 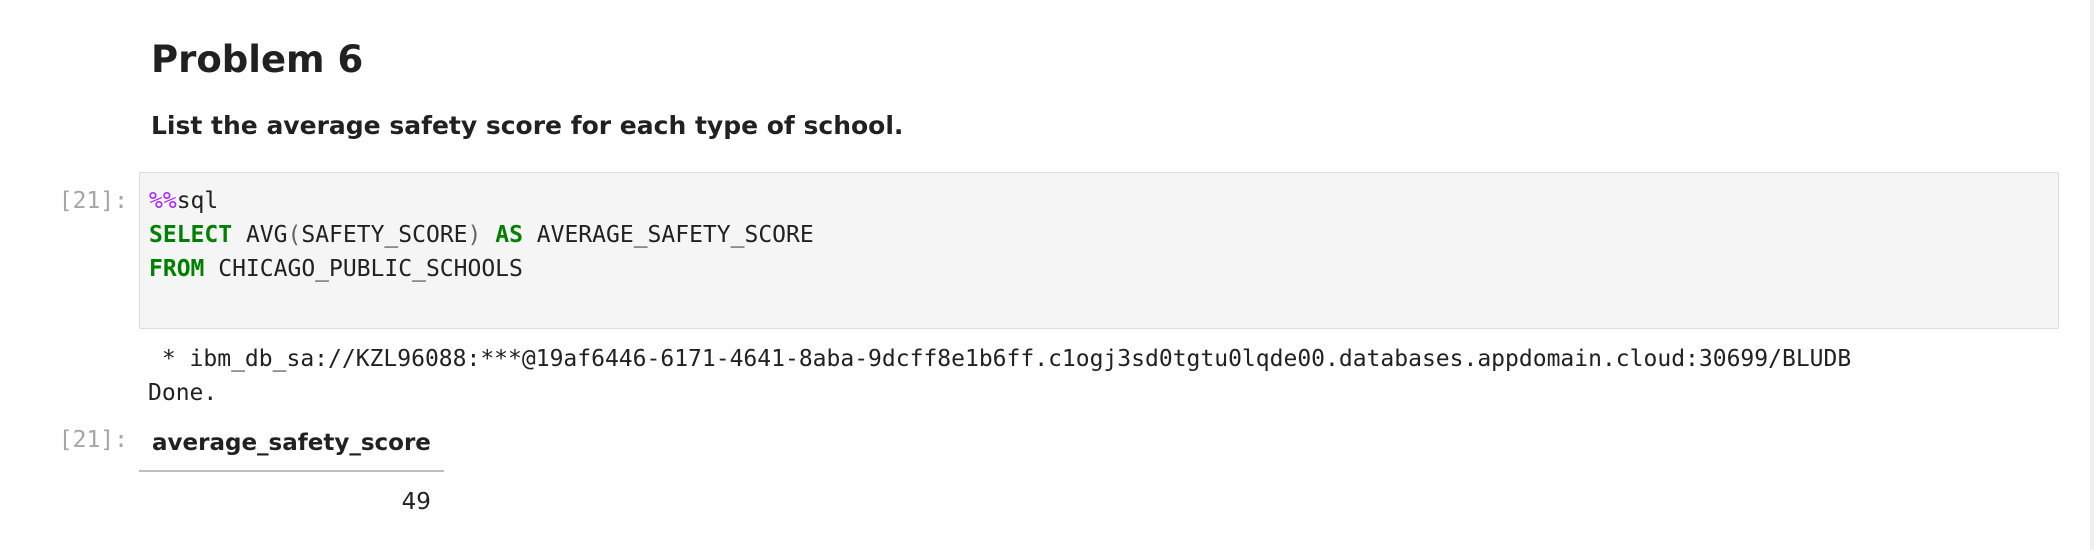 I want to click on keyword-as: AS, so click(x=502, y=235).